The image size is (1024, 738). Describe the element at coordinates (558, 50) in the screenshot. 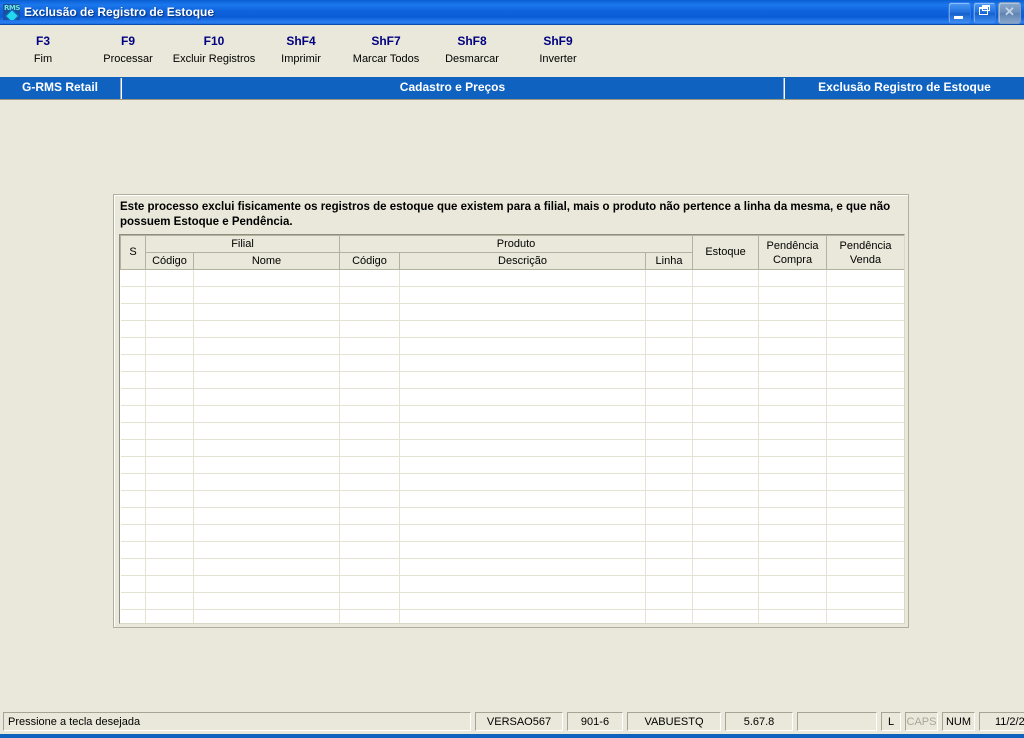

I see `toolbar-button-shf9: ShF9 Inverter` at that location.